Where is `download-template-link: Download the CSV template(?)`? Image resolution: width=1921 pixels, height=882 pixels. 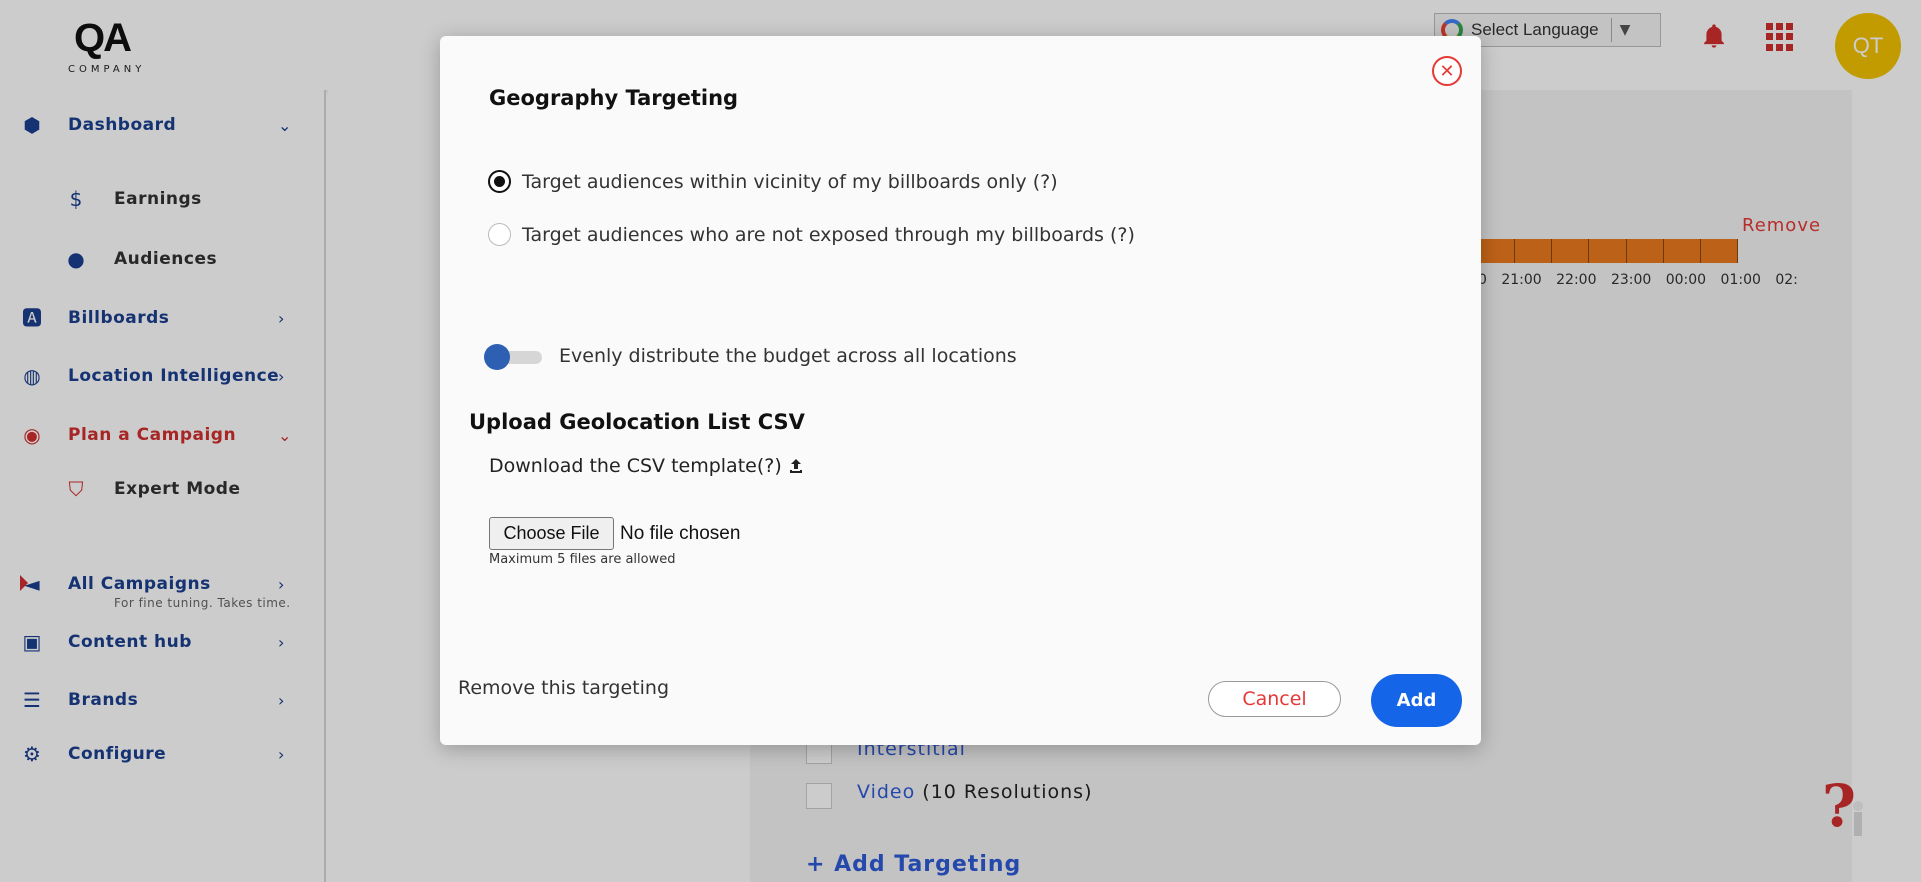
download-template-link: Download the CSV template(?) is located at coordinates (646, 466).